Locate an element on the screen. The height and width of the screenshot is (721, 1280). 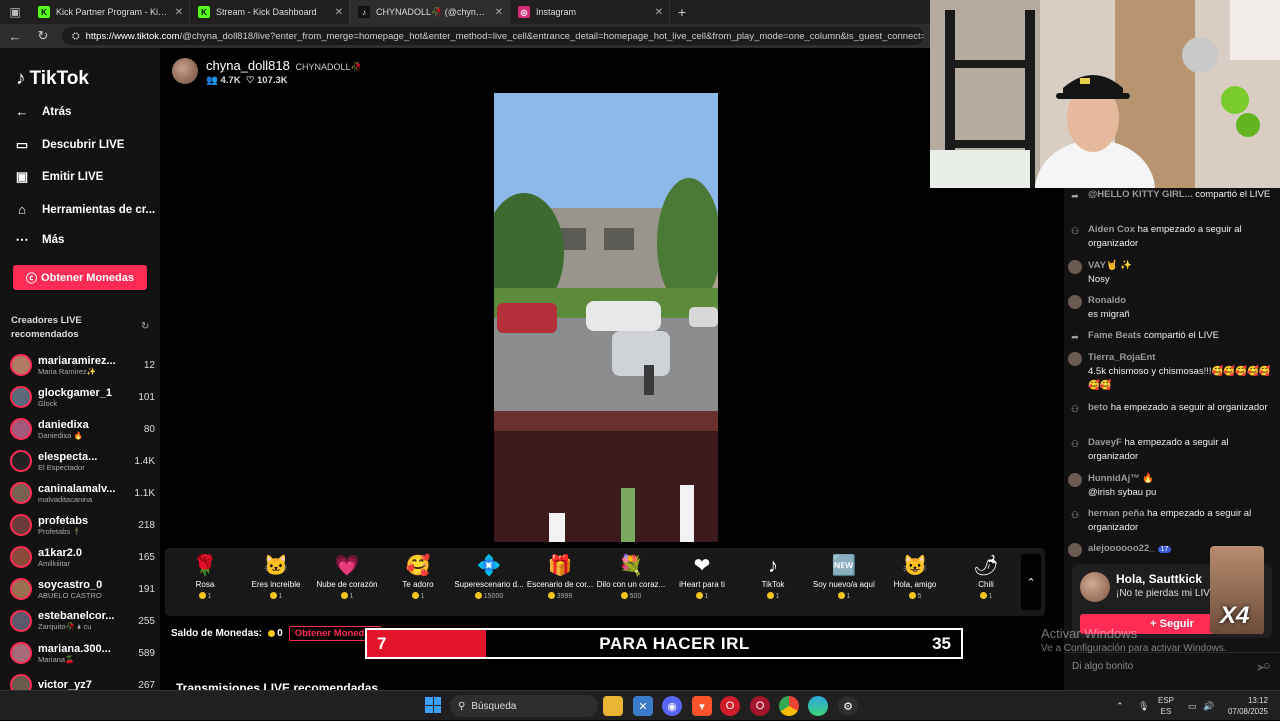
settings-icon: ⚙ is located at coordinates (848, 706).